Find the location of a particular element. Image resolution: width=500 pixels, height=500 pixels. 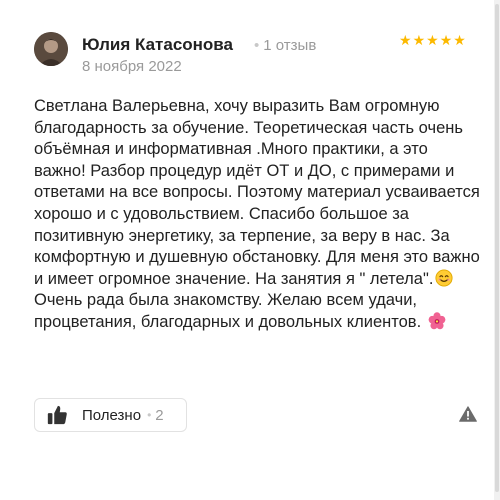

hibiscus-flower-emoji-icon is located at coordinates (437, 321).